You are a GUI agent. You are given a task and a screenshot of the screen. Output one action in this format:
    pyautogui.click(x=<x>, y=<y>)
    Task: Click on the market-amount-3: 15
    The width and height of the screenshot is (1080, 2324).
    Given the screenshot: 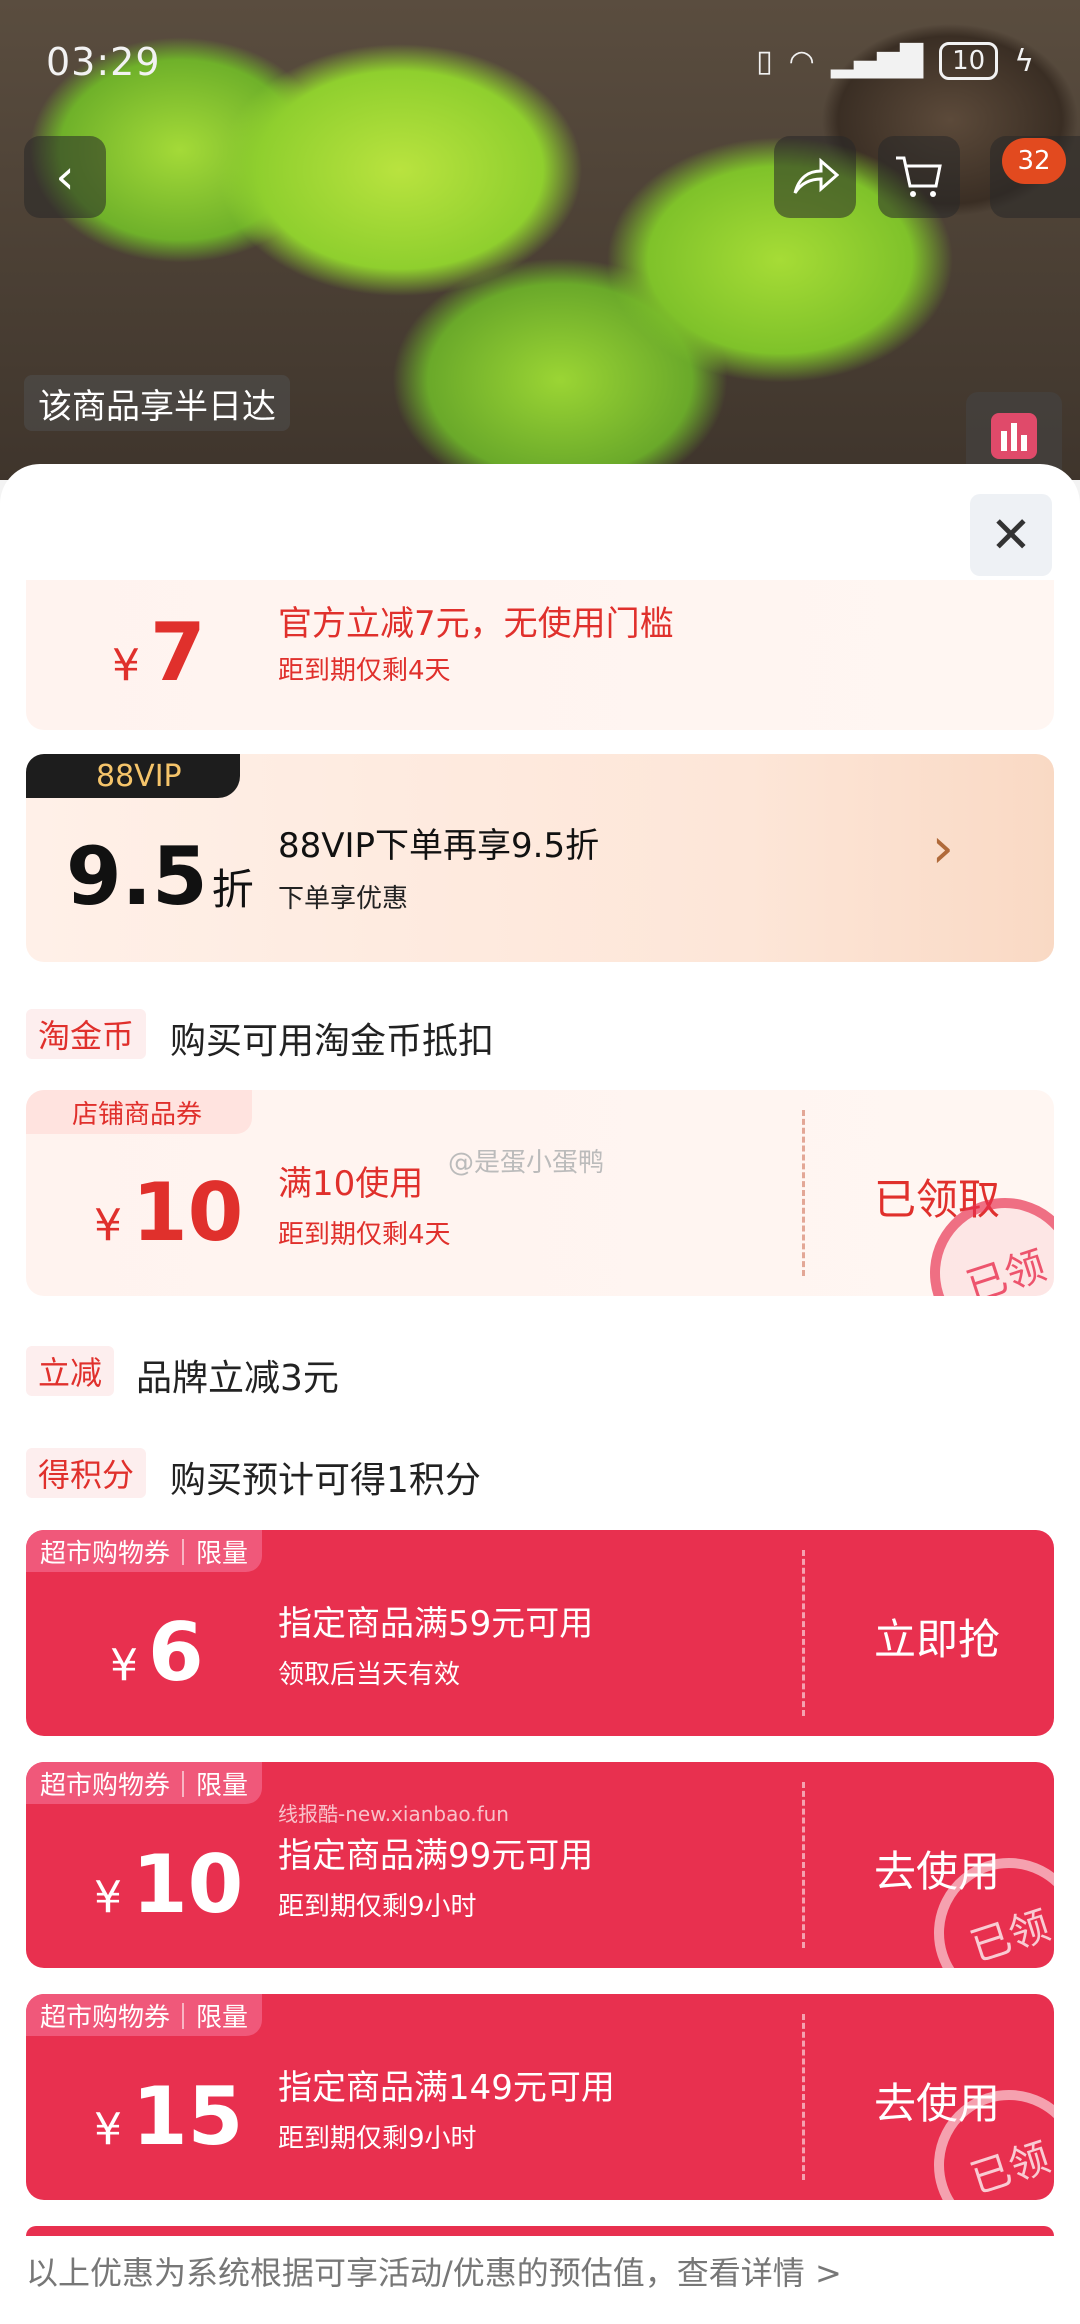 What is the action you would take?
    pyautogui.click(x=188, y=2116)
    